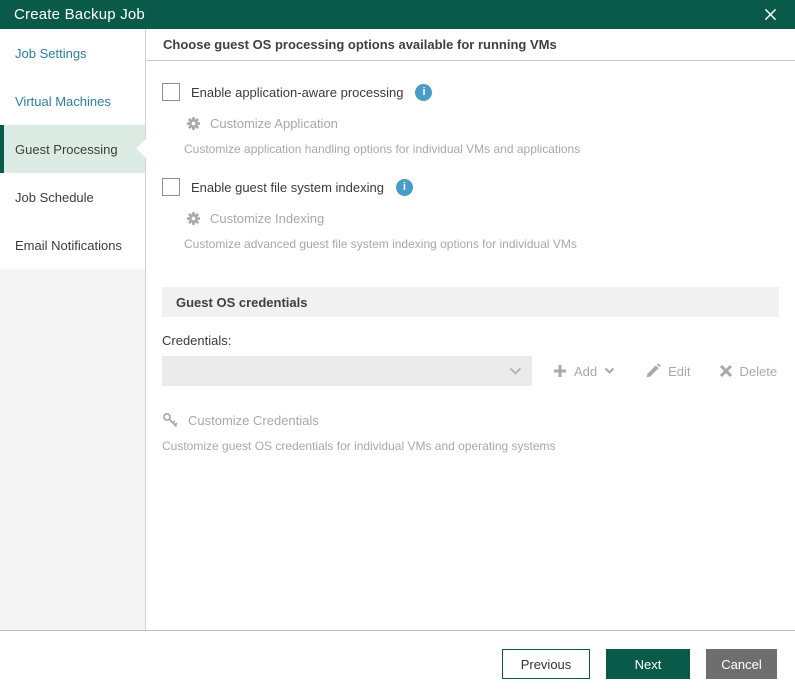 The width and height of the screenshot is (795, 689). I want to click on key-icon, so click(170, 420).